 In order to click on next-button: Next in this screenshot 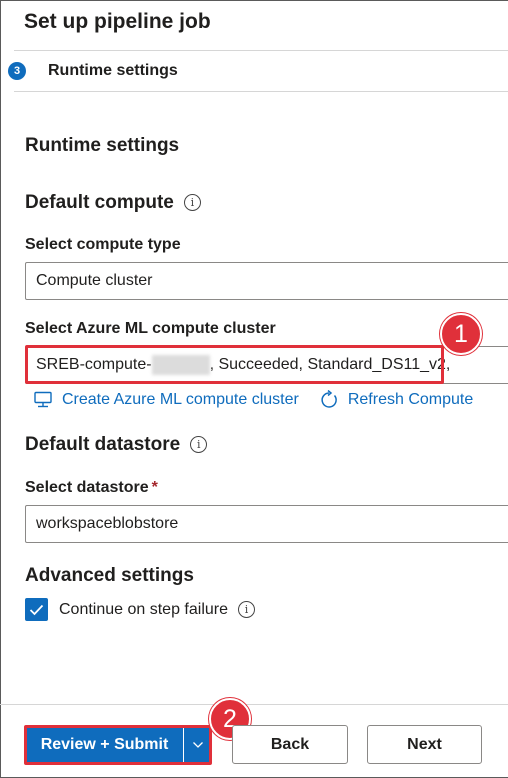, I will do `click(424, 744)`.